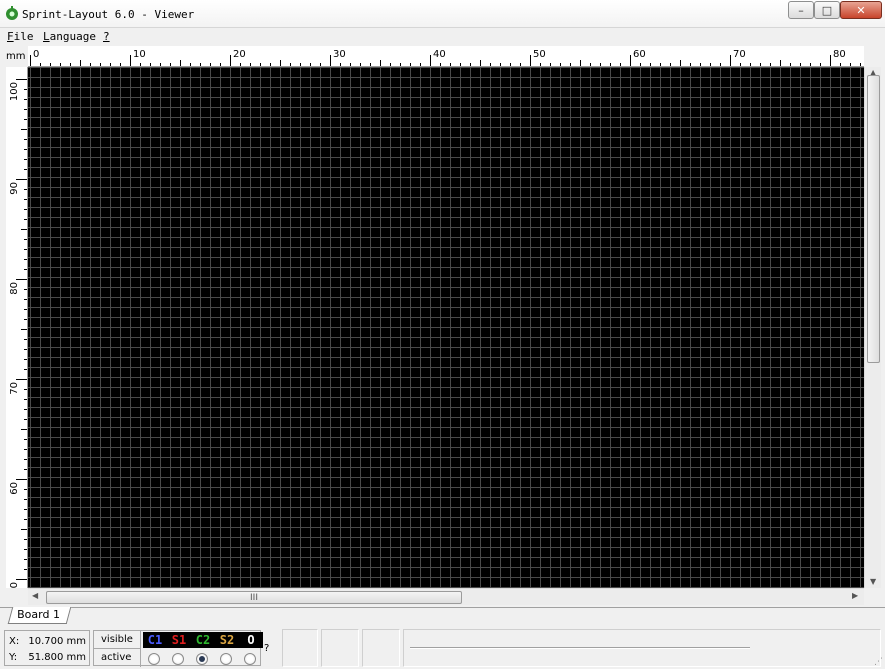 This screenshot has height=669, width=885. I want to click on tab-board-1: Board 1, so click(39, 615).